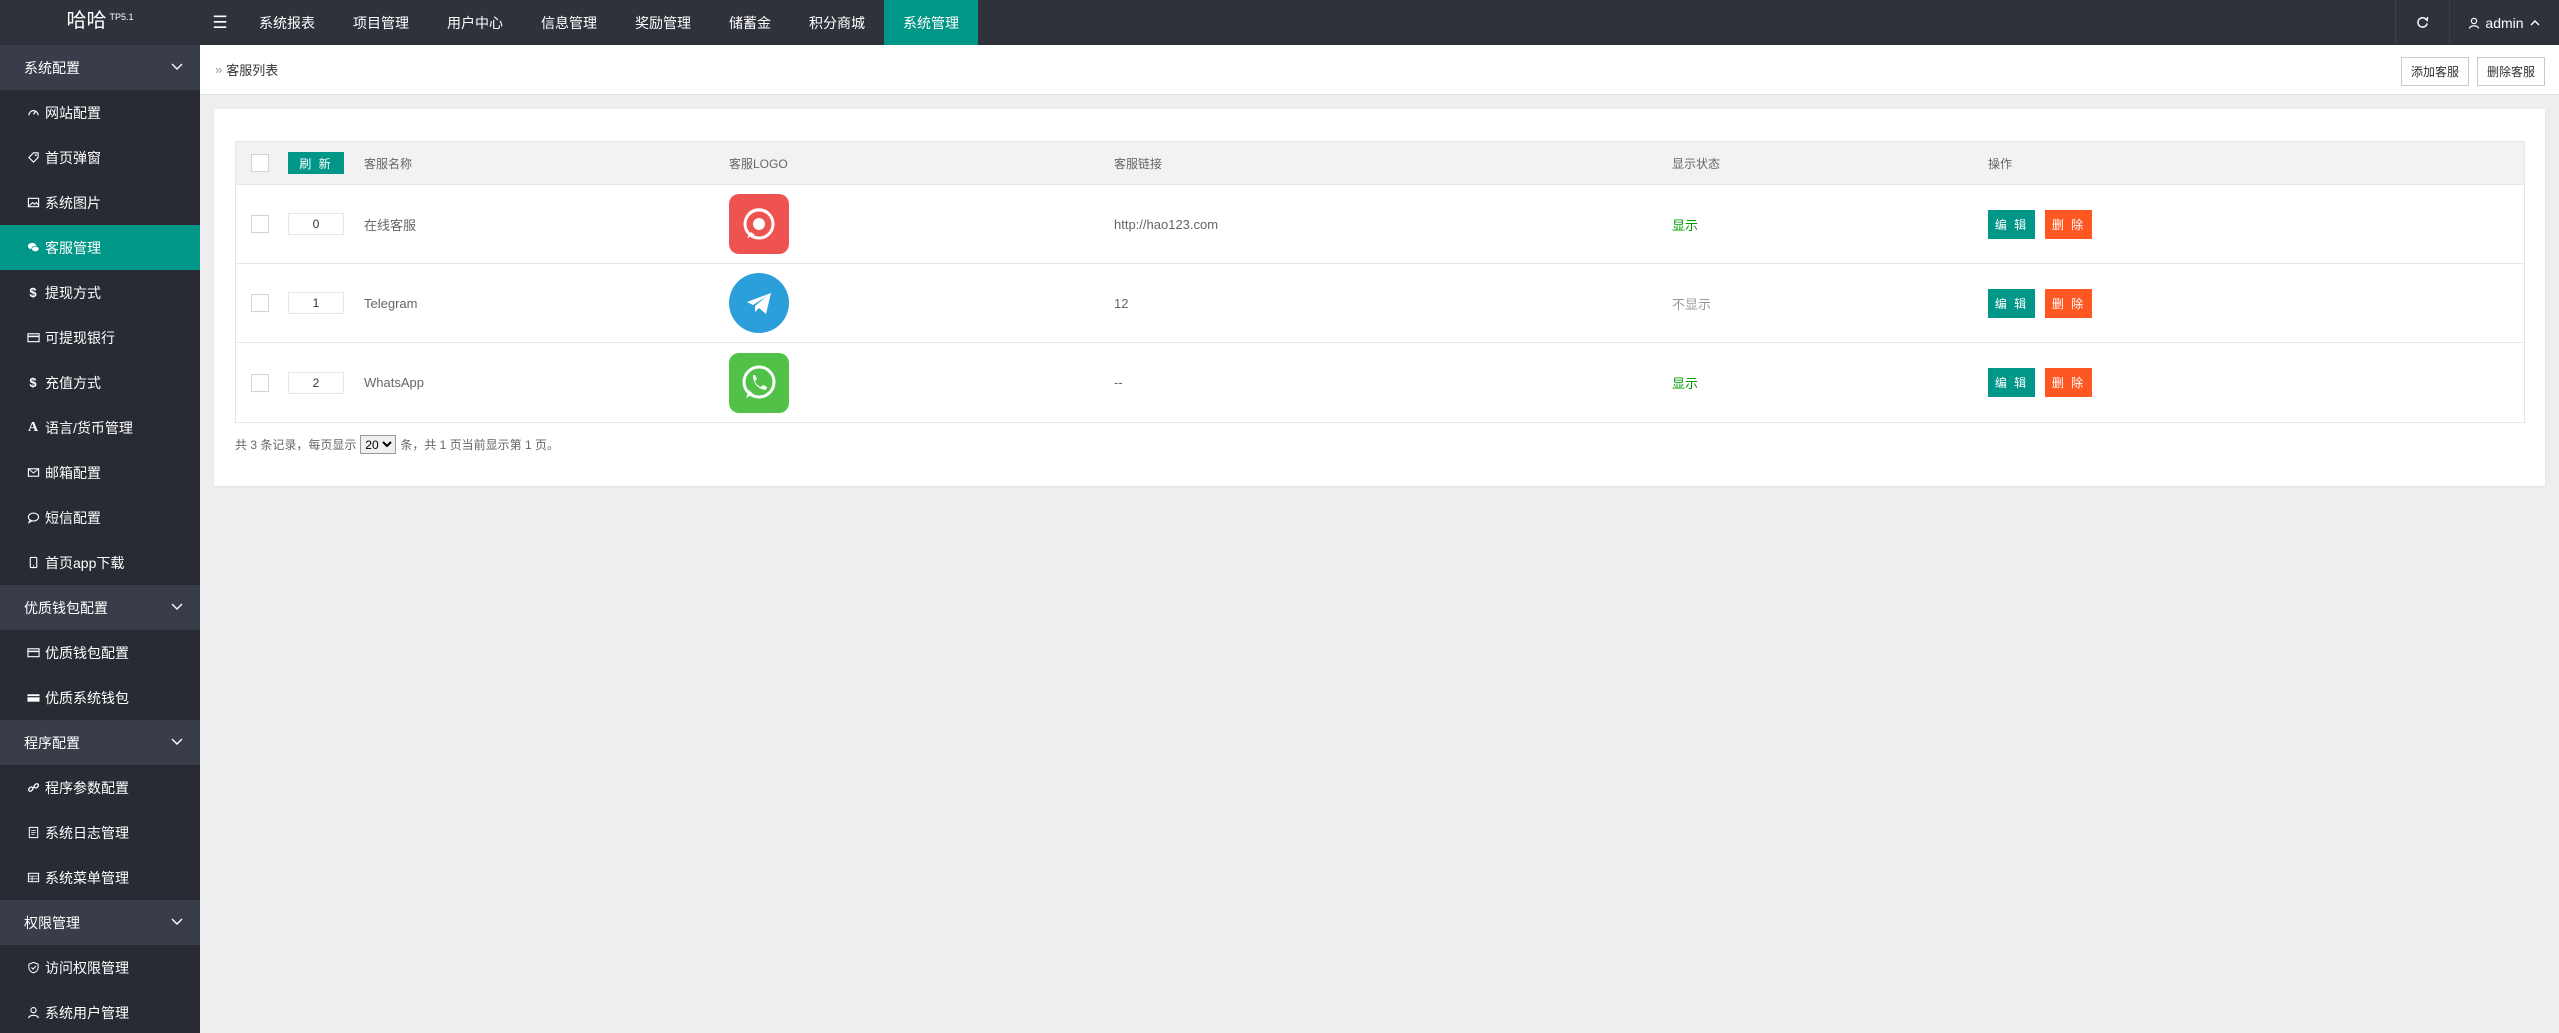 This screenshot has height=1033, width=2559. What do you see at coordinates (100, 787) in the screenshot?
I see `sidebar-item: 程序参数配置` at bounding box center [100, 787].